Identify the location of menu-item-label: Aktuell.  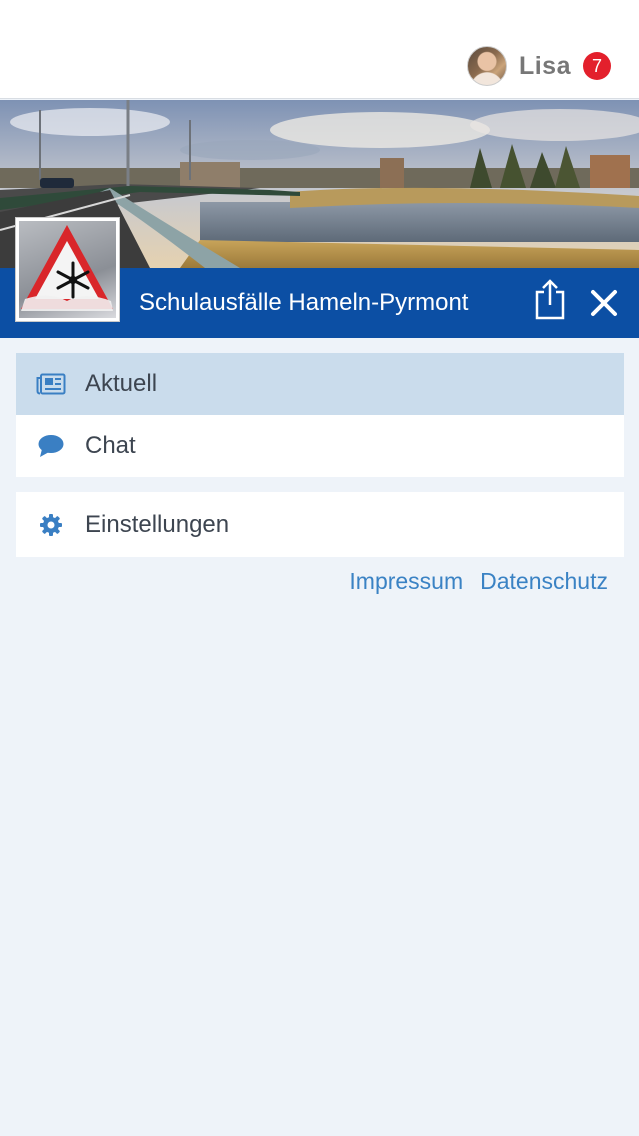
(121, 383).